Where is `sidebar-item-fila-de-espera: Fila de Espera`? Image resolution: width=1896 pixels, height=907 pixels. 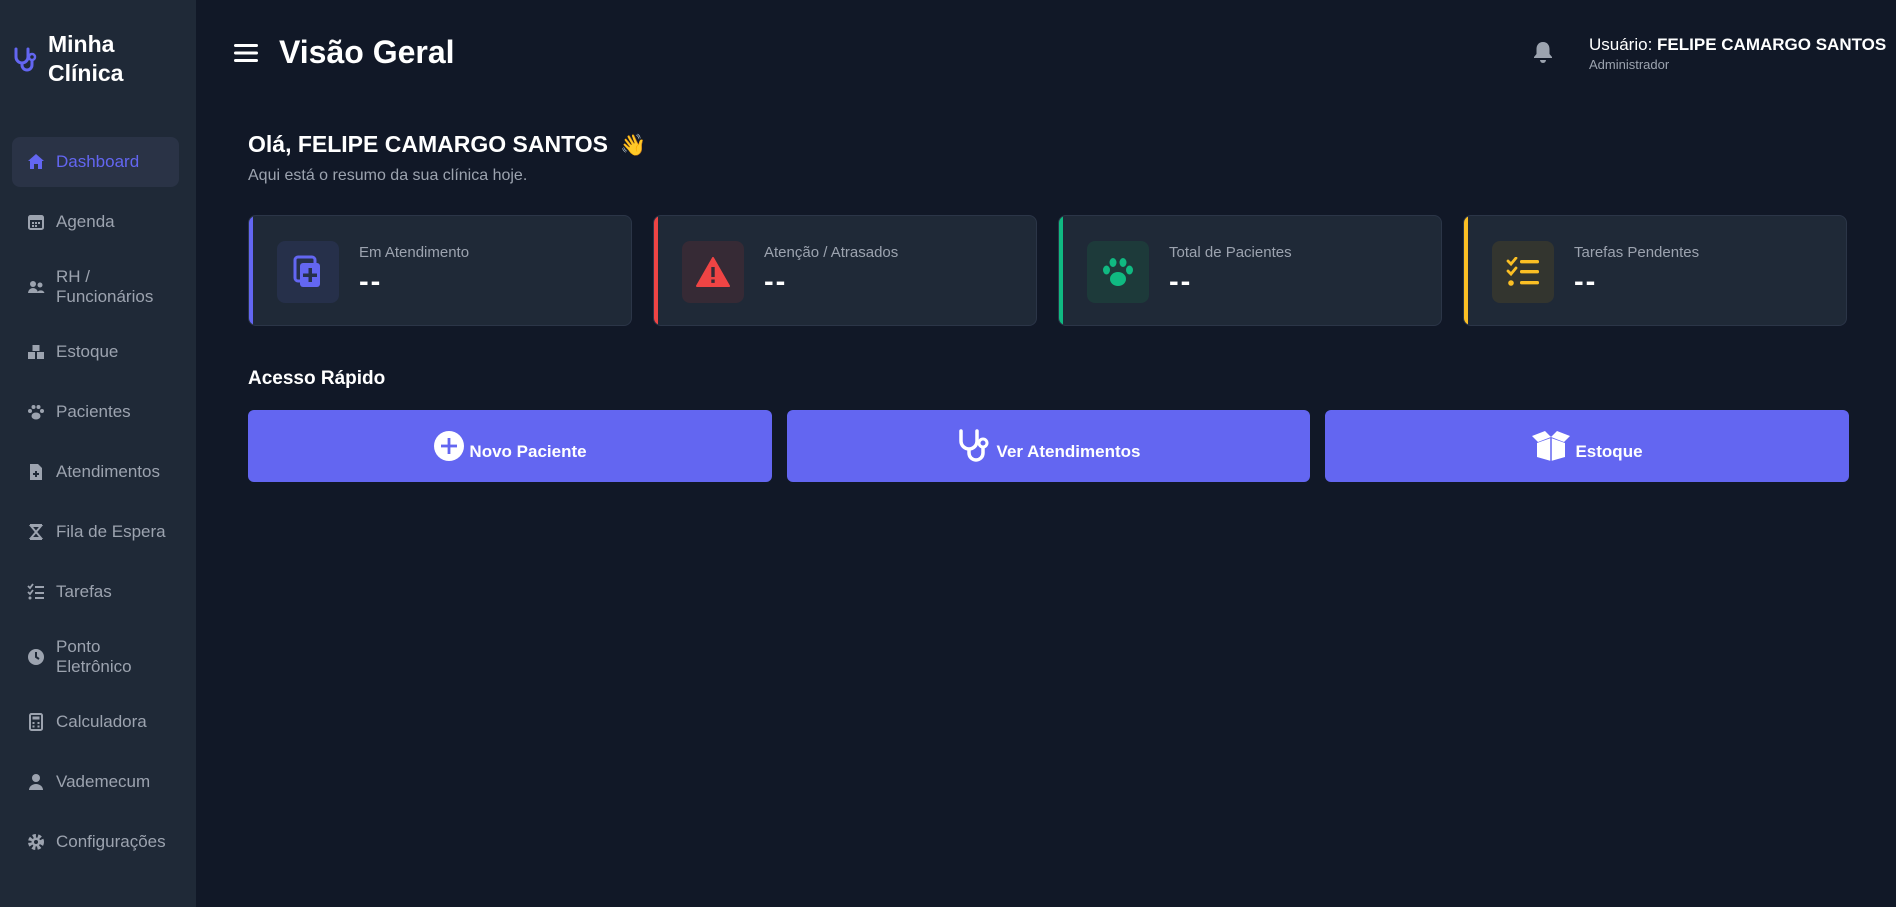
sidebar-item-fila-de-espera: Fila de Espera is located at coordinates (95, 532).